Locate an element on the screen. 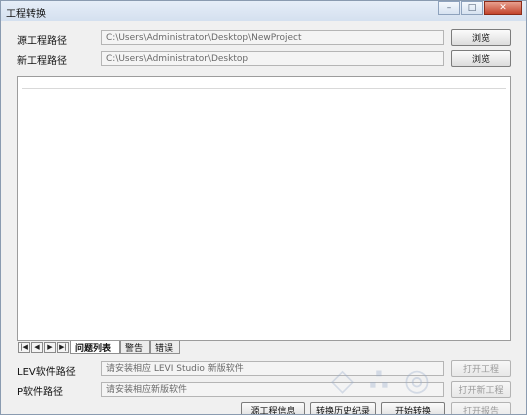  prev-tab-icon: ◀ is located at coordinates (37, 347).